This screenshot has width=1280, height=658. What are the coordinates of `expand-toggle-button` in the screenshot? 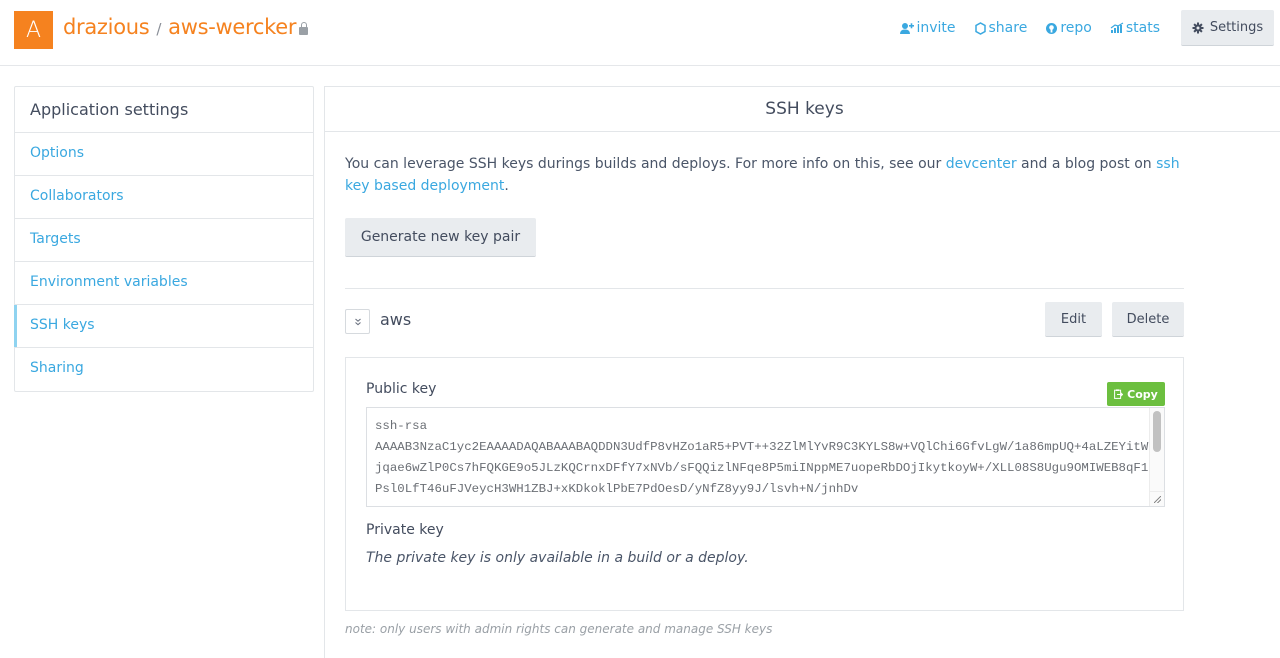 It's located at (357, 321).